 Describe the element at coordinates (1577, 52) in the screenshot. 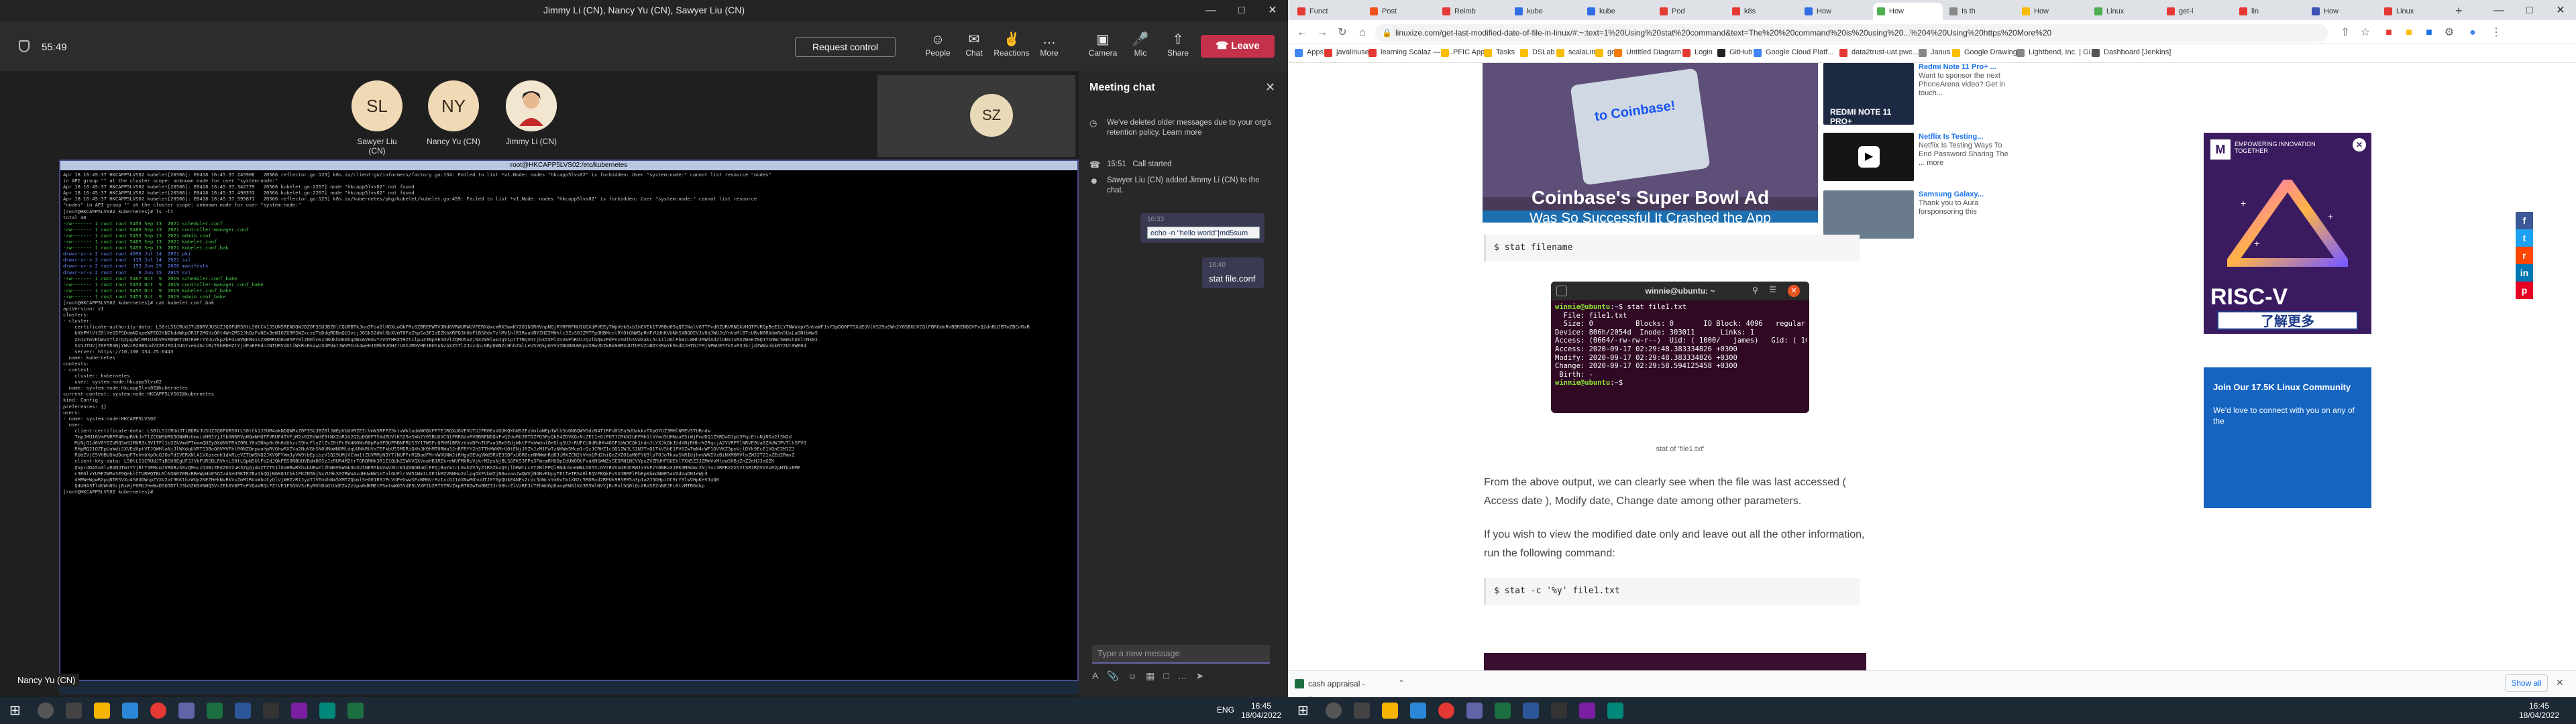

I see `bookmark-item: scalaLink` at that location.